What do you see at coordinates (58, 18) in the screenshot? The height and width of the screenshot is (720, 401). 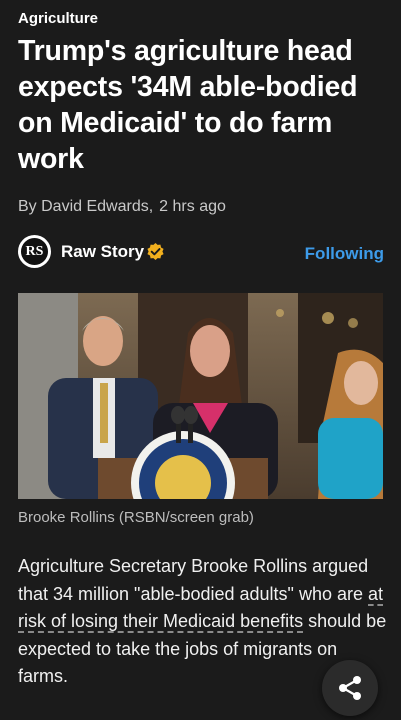 I see `category-label: Agriculture` at bounding box center [58, 18].